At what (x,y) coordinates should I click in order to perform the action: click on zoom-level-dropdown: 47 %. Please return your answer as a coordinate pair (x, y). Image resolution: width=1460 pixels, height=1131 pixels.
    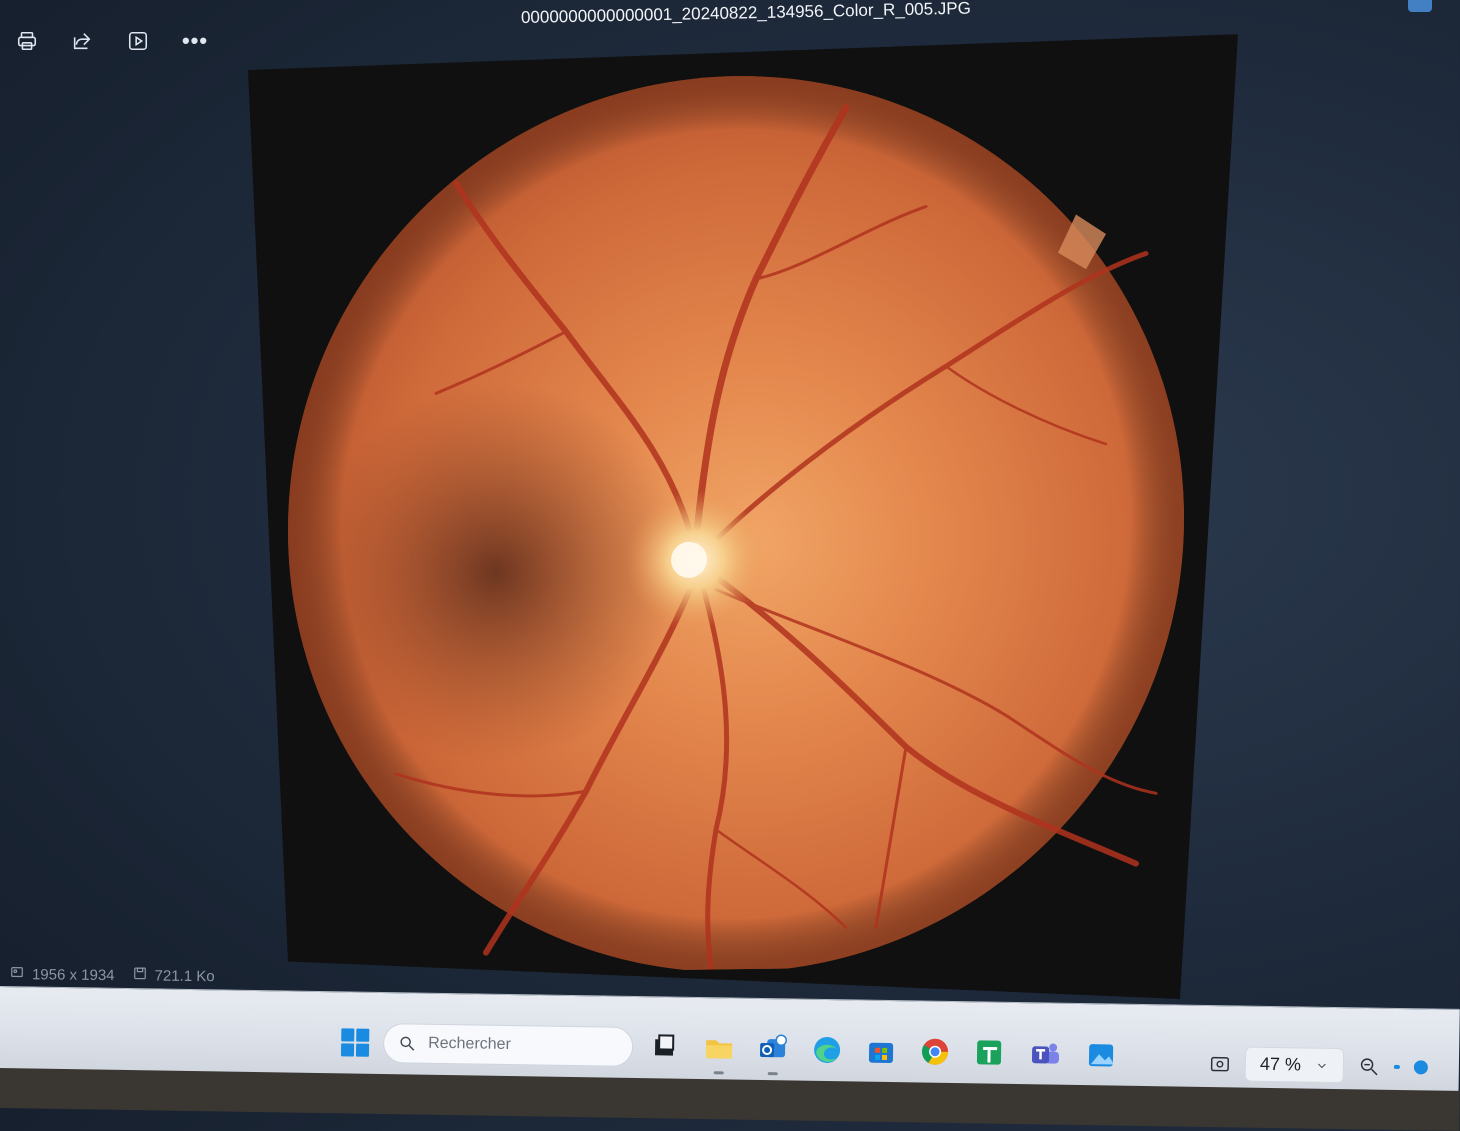
    Looking at the image, I should click on (1294, 1065).